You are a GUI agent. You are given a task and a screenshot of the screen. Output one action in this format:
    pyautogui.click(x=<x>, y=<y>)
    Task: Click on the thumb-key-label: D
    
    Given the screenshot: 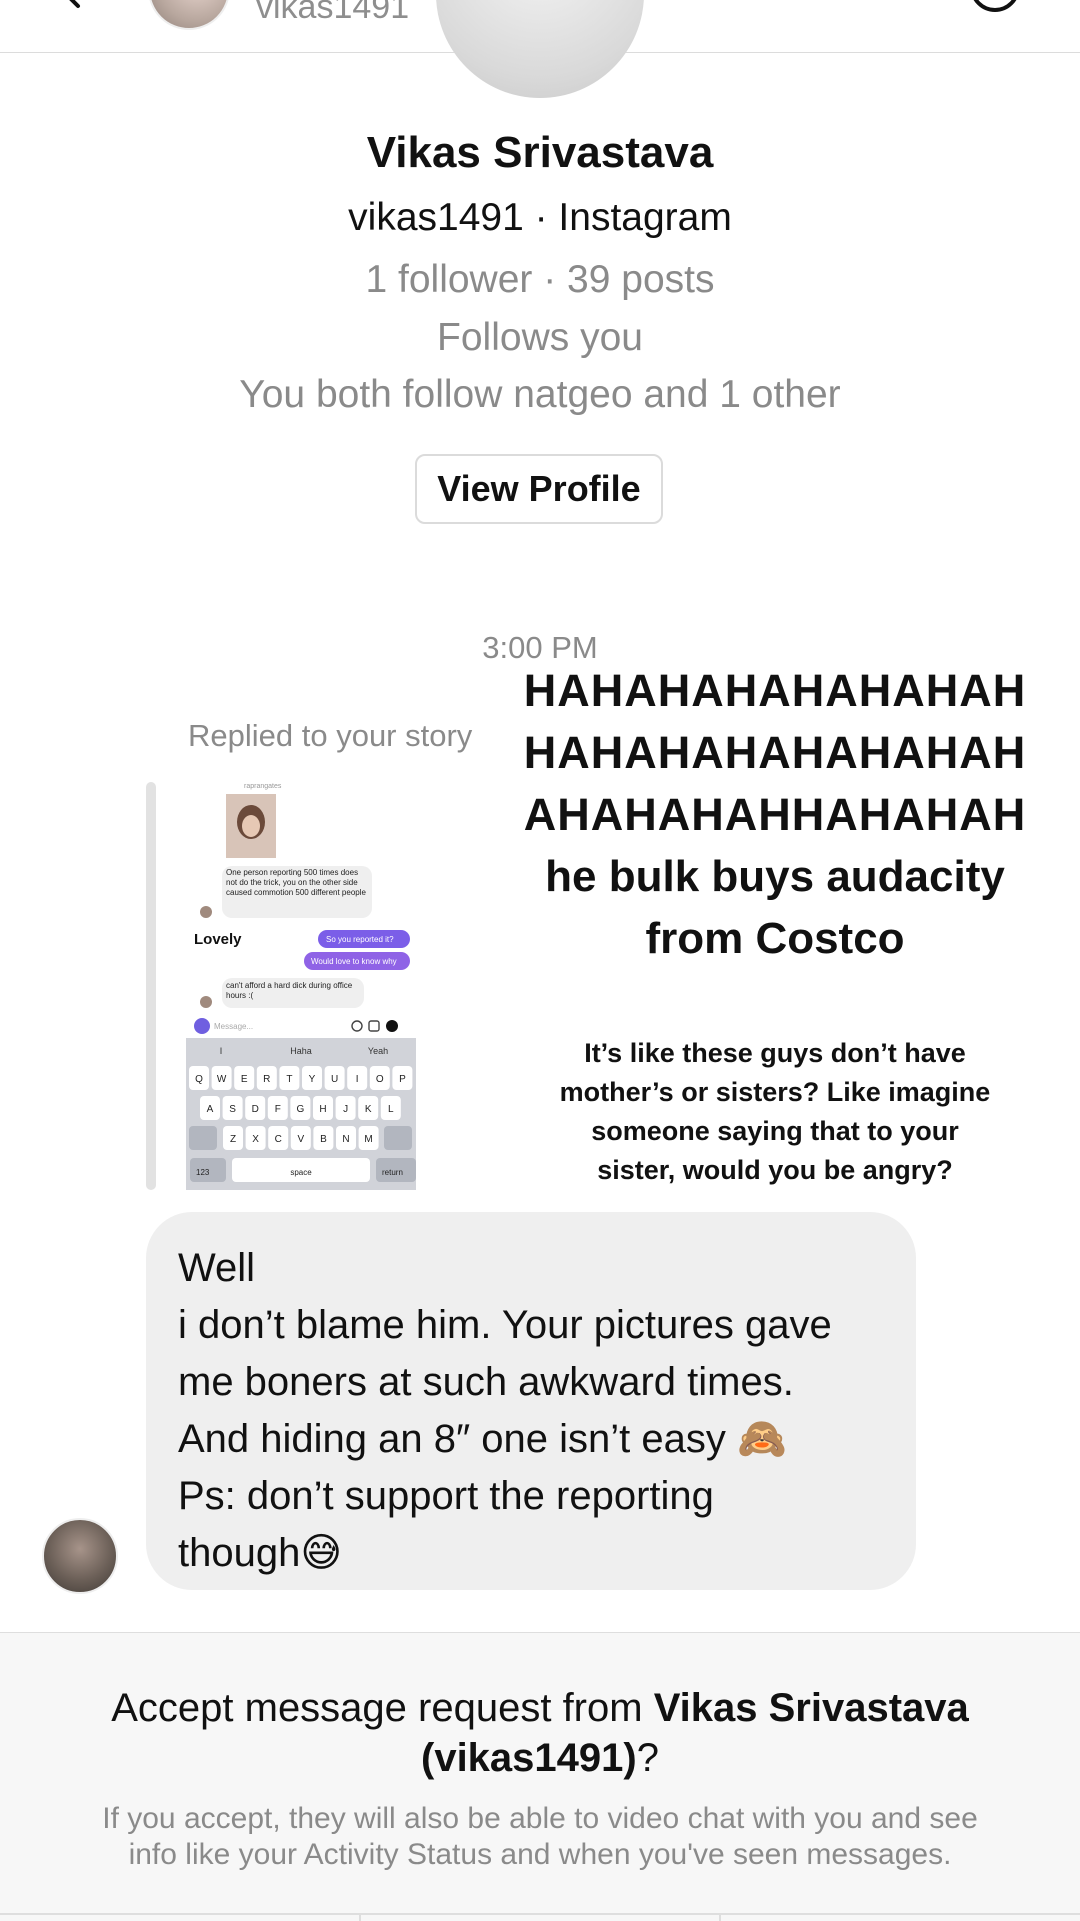 What is the action you would take?
    pyautogui.click(x=255, y=1109)
    